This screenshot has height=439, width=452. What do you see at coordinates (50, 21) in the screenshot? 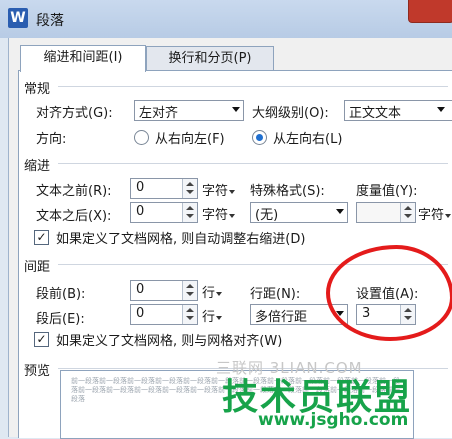
I see `window-title: 段落` at bounding box center [50, 21].